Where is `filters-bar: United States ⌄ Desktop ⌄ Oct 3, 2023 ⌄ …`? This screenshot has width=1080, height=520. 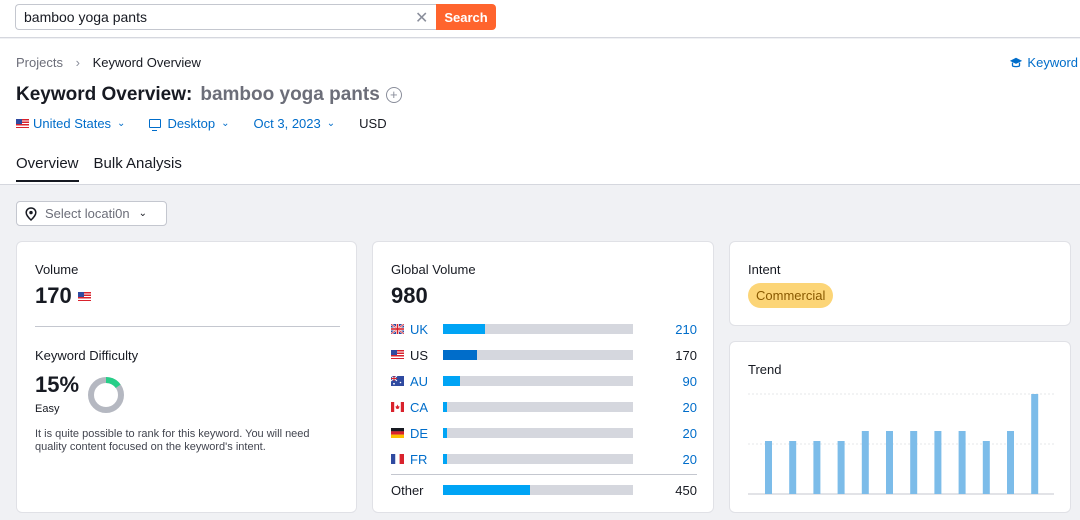
filters-bar: United States ⌄ Desktop ⌄ Oct 3, 2023 ⌄ … is located at coordinates (201, 123).